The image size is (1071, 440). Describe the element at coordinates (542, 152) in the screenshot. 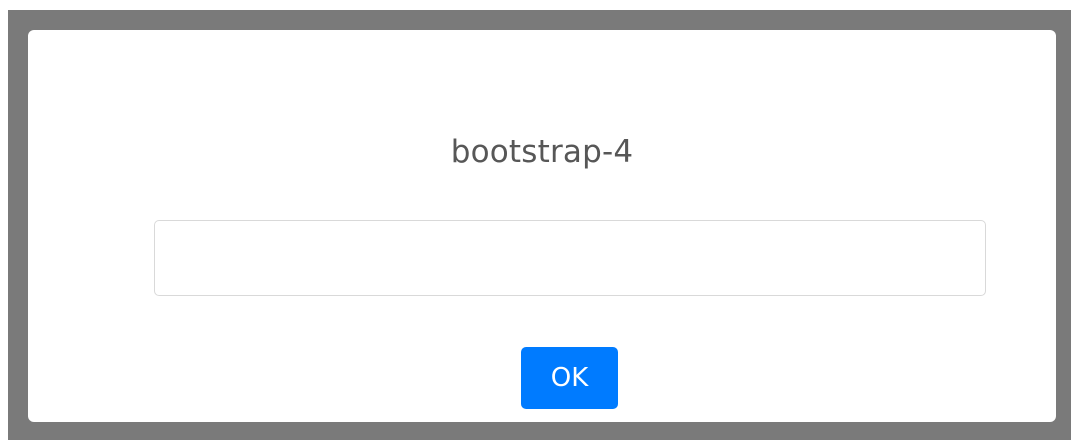

I see `dialog-title: bootstrap-4` at that location.